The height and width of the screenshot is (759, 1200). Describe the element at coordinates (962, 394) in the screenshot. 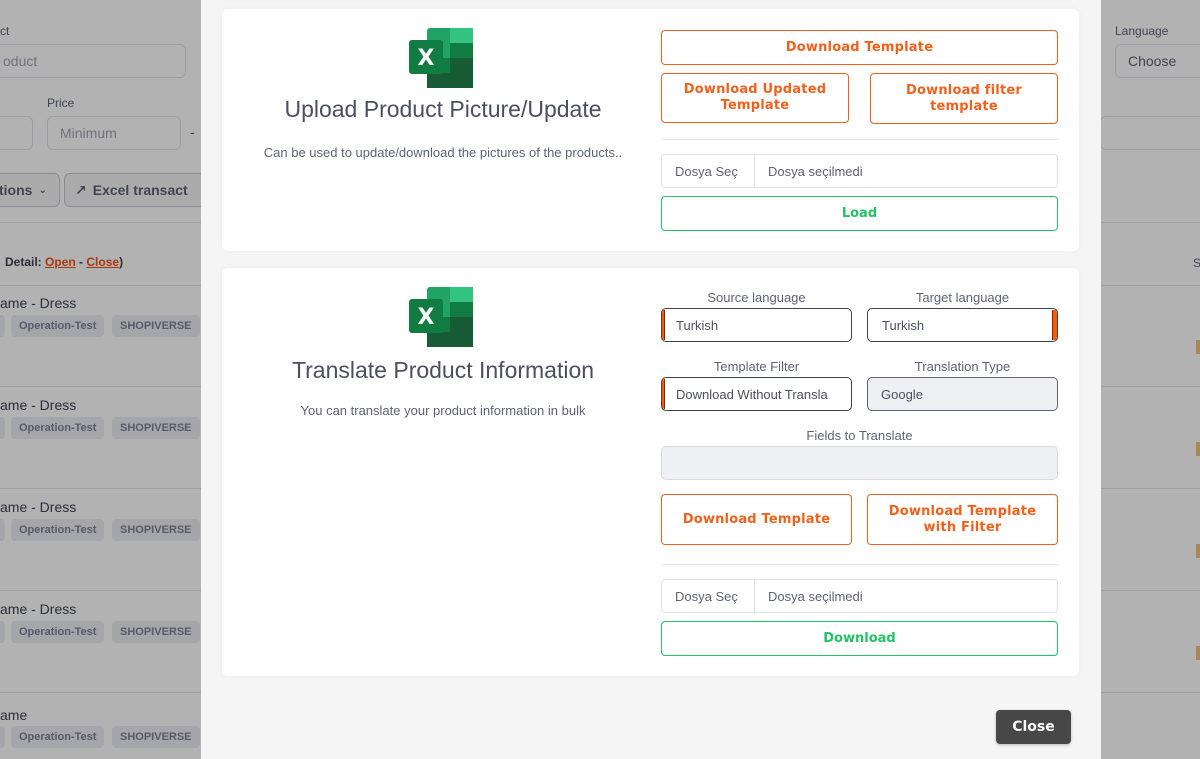

I see `translation-type-select: Google` at that location.